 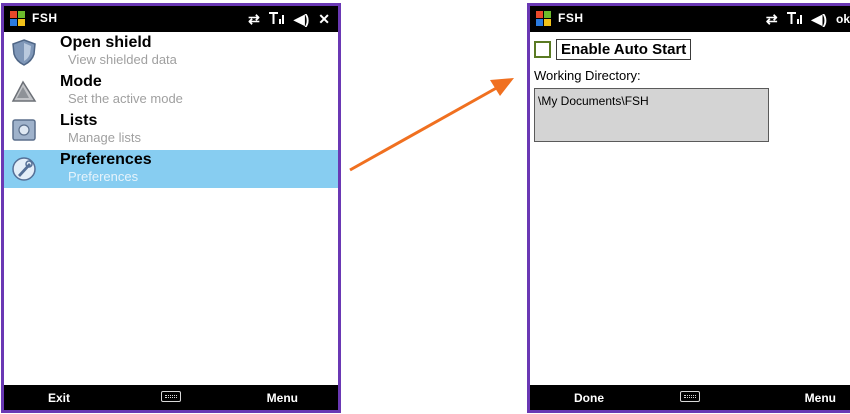 I want to click on title-bar: FSH ⇄ ◀) ✕, so click(x=171, y=19).